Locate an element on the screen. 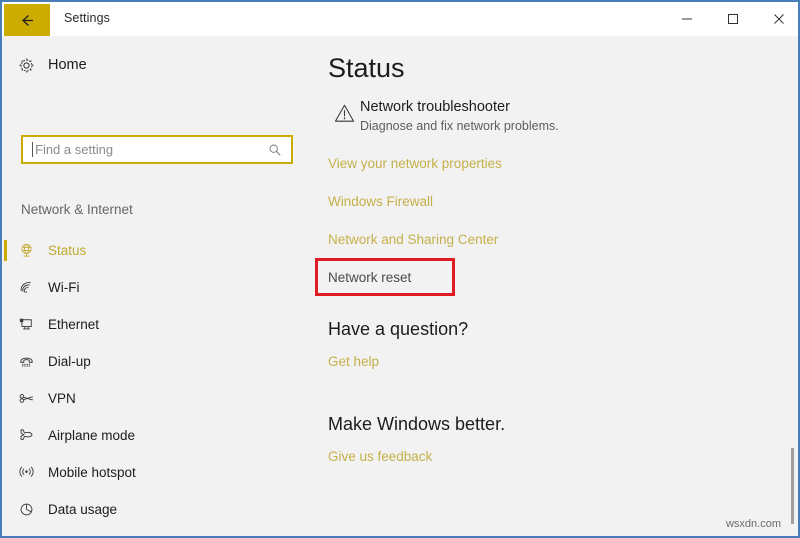 This screenshot has height=538, width=800. sidebar-item-wifi-label: Wi-Fi is located at coordinates (64, 287).